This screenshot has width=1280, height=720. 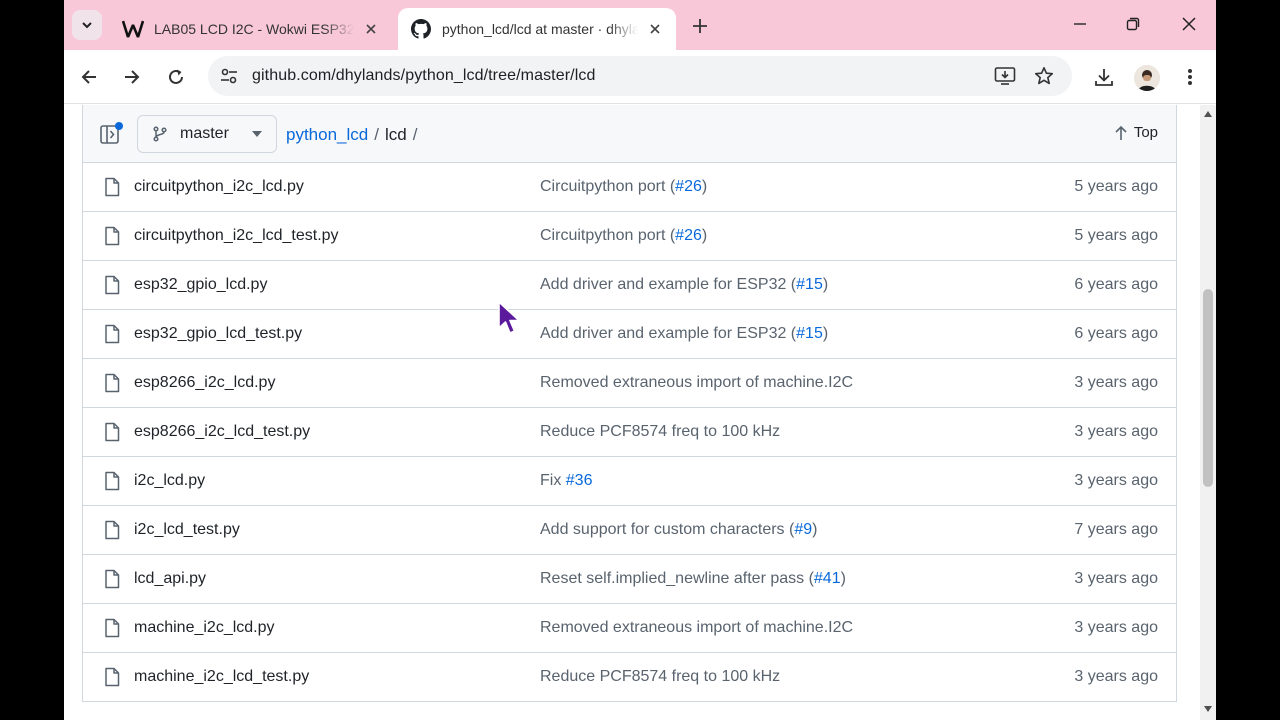 What do you see at coordinates (229, 76) in the screenshot?
I see `site-info-button` at bounding box center [229, 76].